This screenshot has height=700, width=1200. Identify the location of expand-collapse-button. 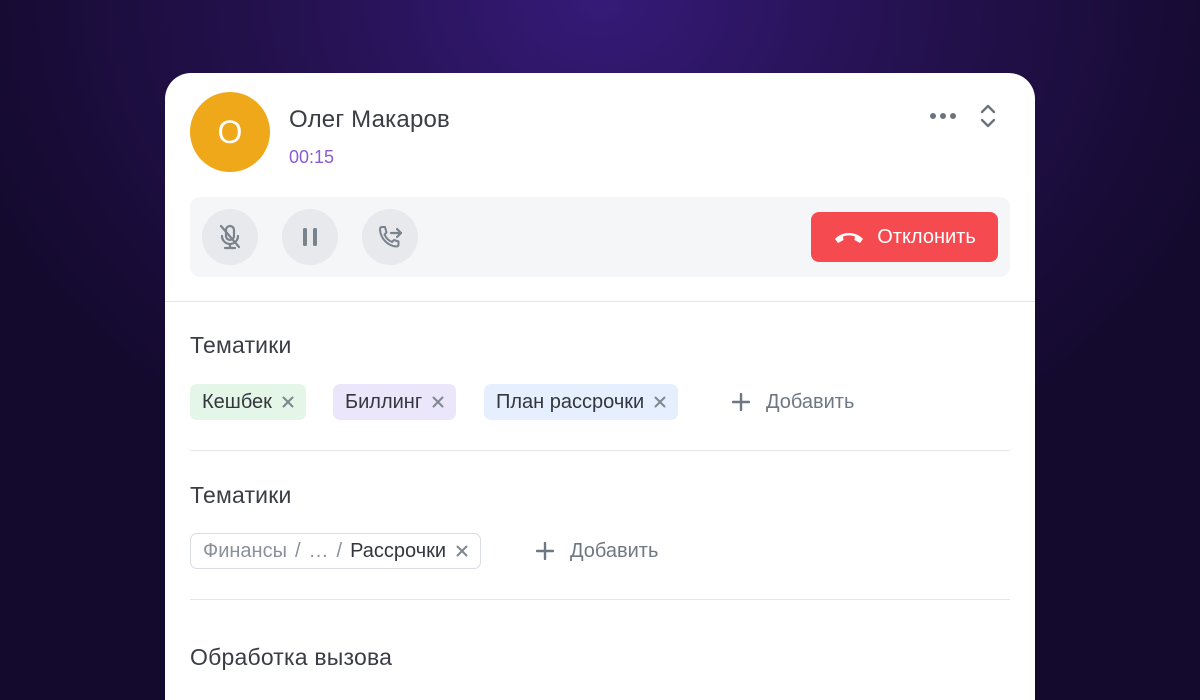
(988, 116).